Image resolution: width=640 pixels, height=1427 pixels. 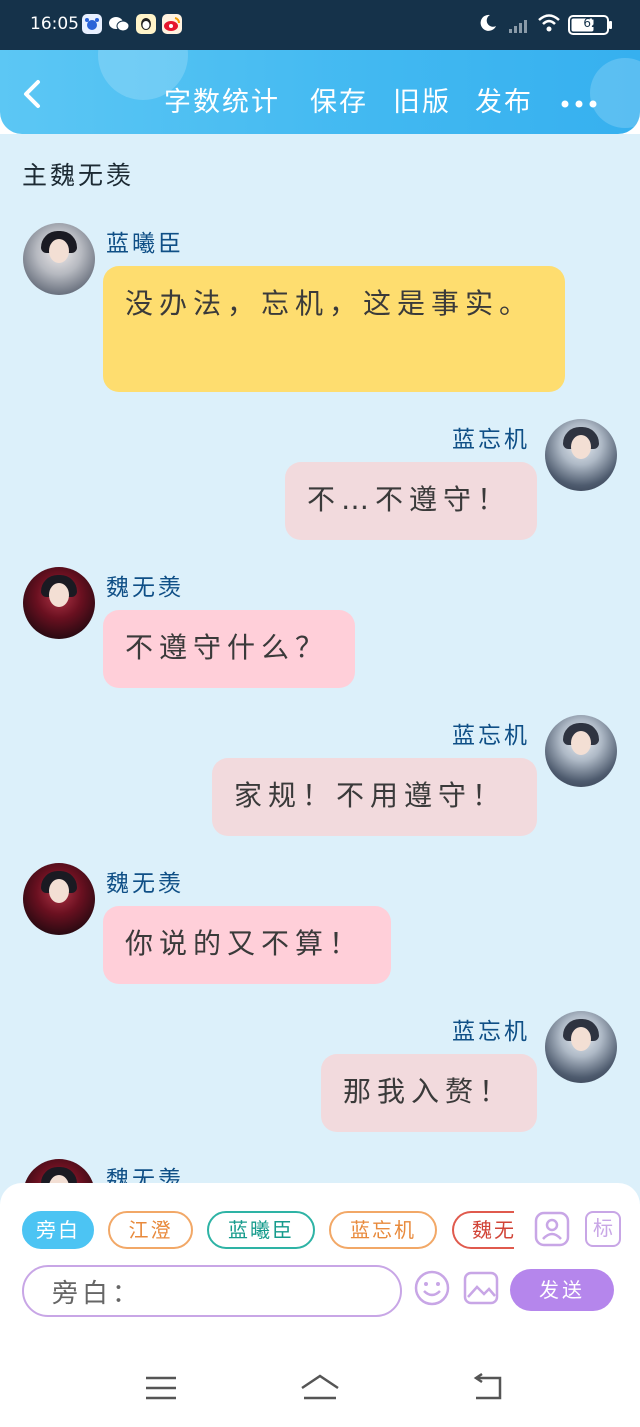 I want to click on emoji-button, so click(x=432, y=1290).